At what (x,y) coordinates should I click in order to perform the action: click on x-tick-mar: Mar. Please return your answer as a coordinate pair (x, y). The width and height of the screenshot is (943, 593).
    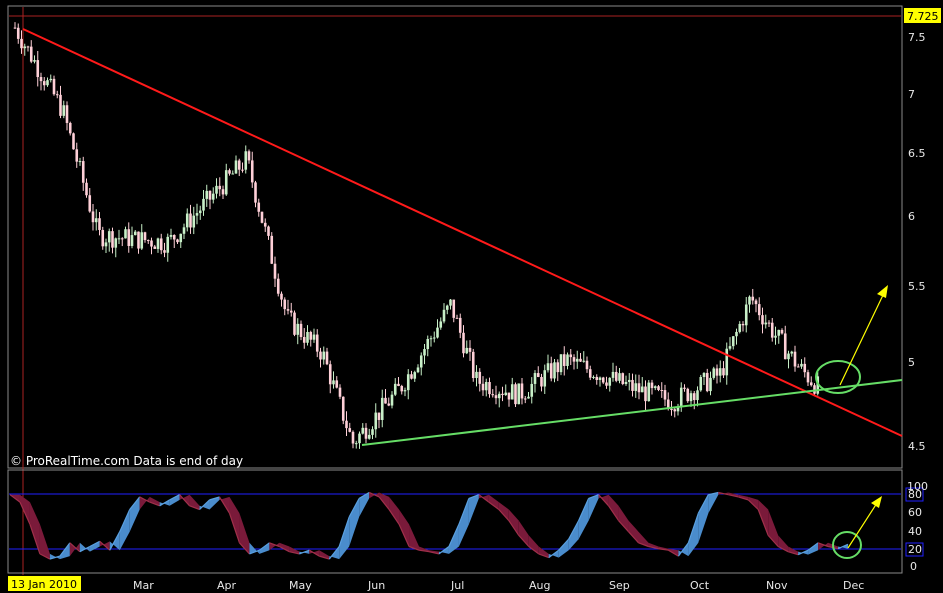
    Looking at the image, I should click on (143, 585).